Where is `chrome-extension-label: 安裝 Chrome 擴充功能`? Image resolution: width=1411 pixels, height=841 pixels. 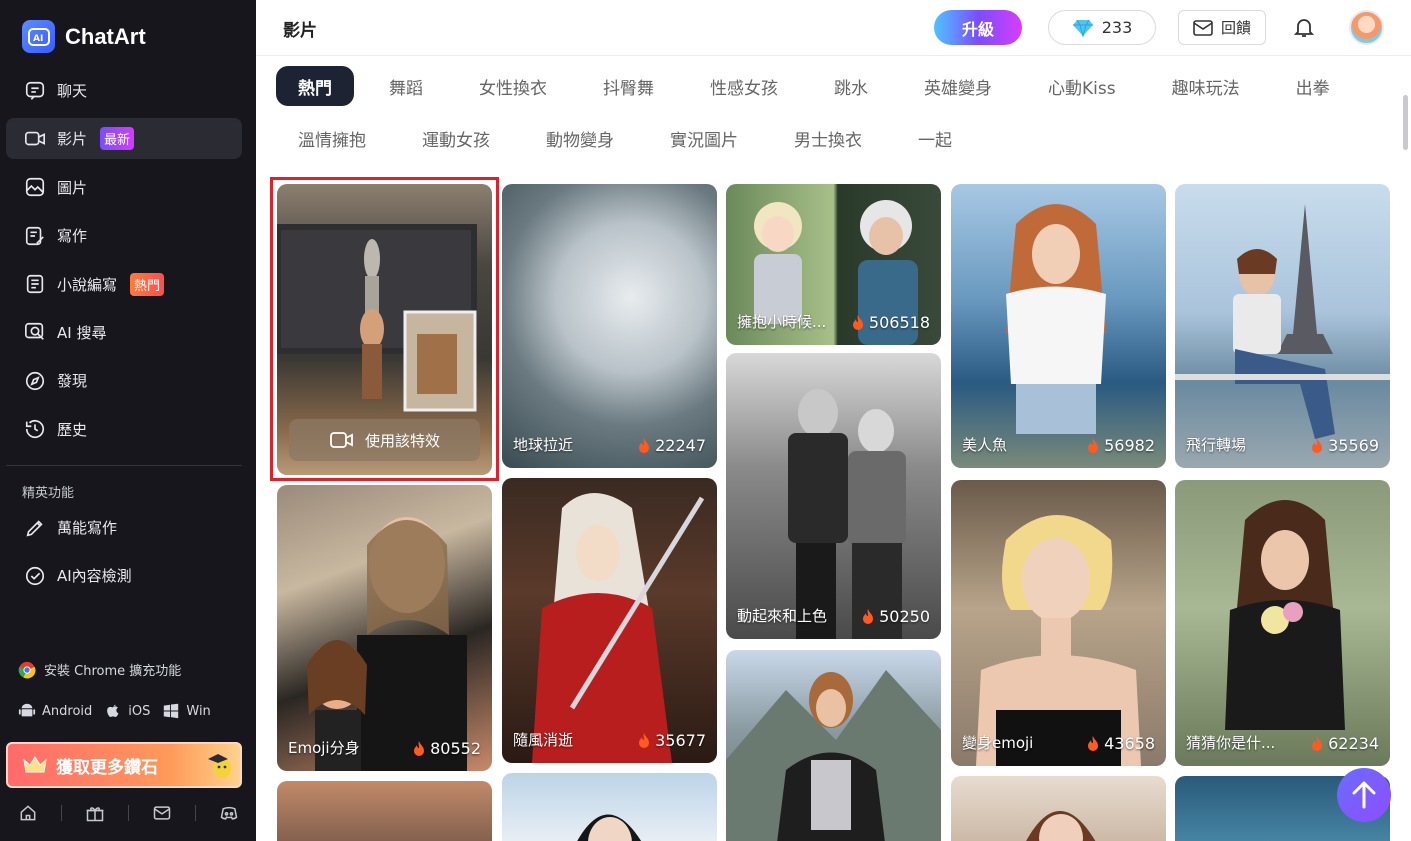
chrome-extension-label: 安裝 Chrome 擴充功能 is located at coordinates (113, 671).